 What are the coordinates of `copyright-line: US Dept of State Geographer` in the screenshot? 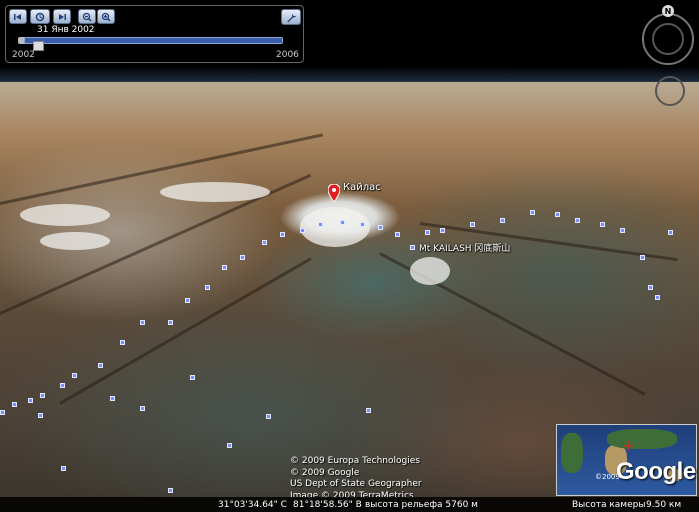 It's located at (356, 484).